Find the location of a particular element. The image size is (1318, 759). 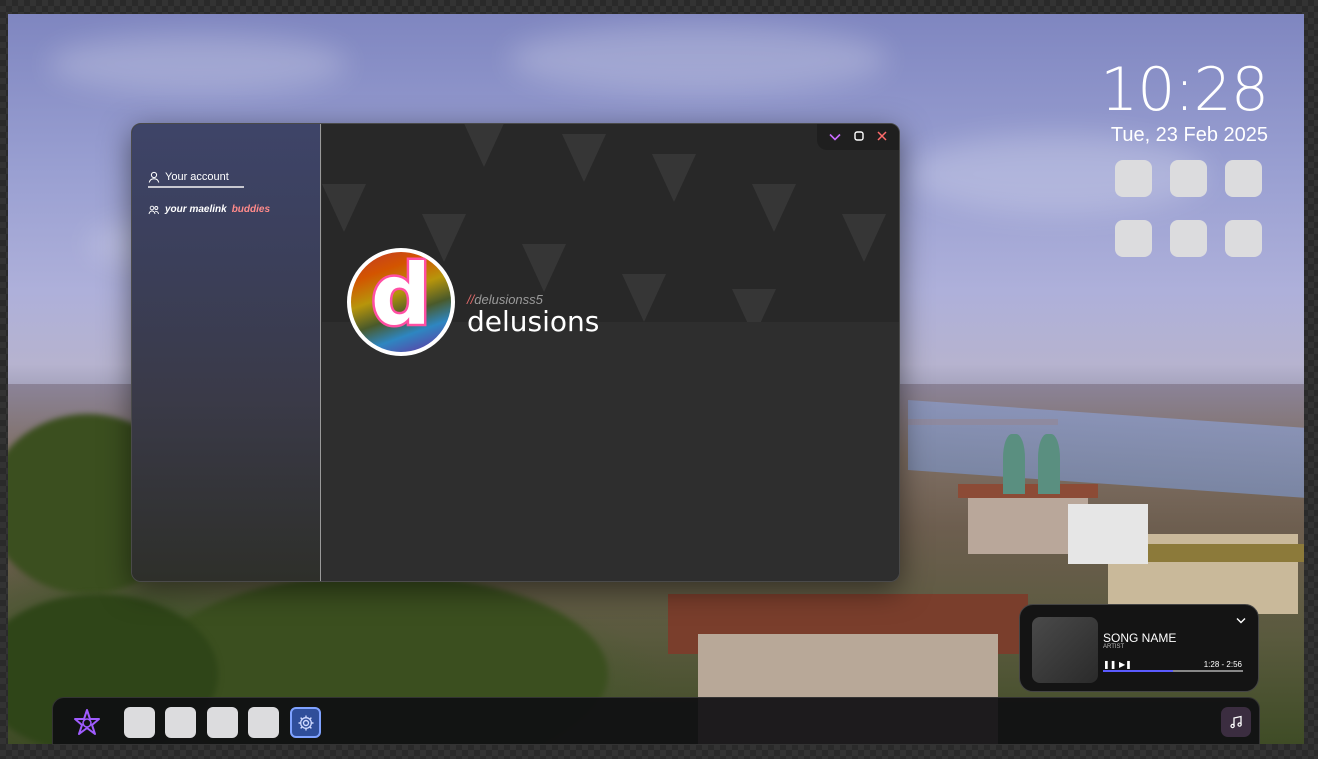

track-times: 1:28 - 2:56 is located at coordinates (1223, 664).